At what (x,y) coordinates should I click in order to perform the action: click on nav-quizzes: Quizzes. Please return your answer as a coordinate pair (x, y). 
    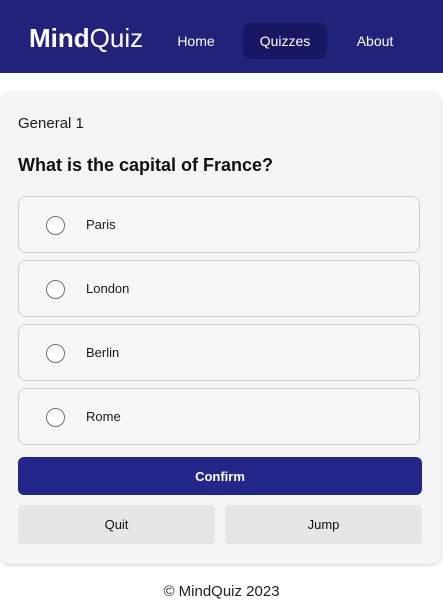
    Looking at the image, I should click on (285, 41).